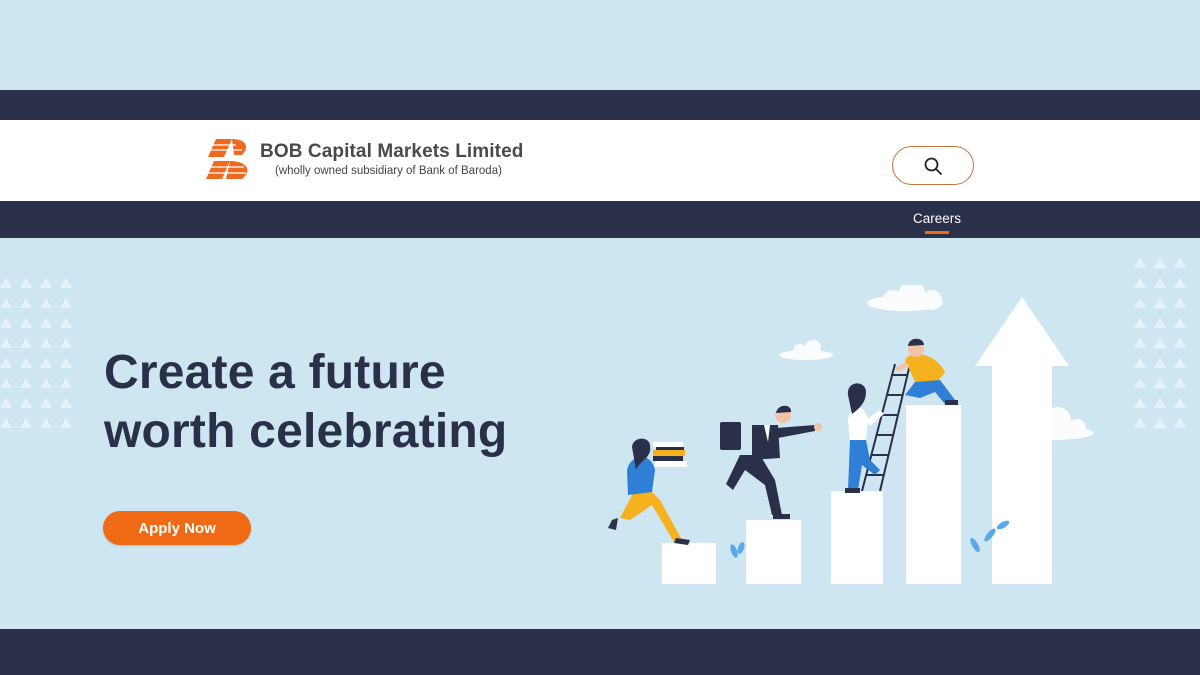  I want to click on hero-title-line1: Create a future, so click(275, 372).